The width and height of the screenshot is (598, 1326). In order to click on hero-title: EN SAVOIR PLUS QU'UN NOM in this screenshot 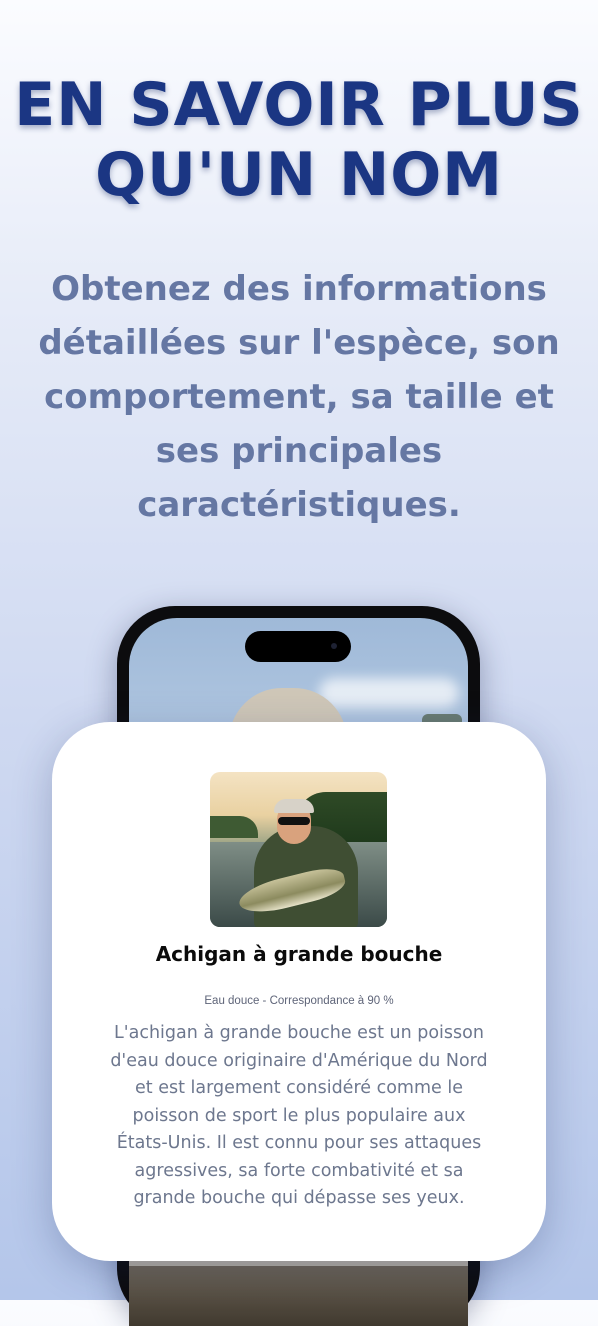, I will do `click(299, 140)`.